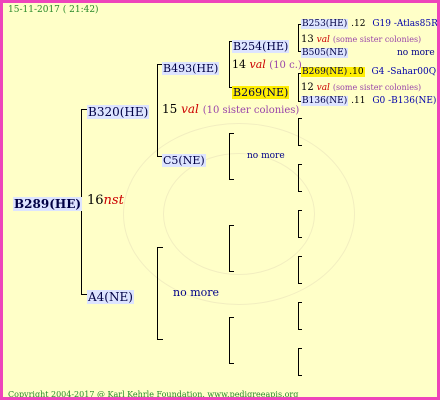 Image resolution: width=440 pixels, height=400 pixels. Describe the element at coordinates (358, 24) in the screenshot. I see `gen4-a-year: .12` at that location.